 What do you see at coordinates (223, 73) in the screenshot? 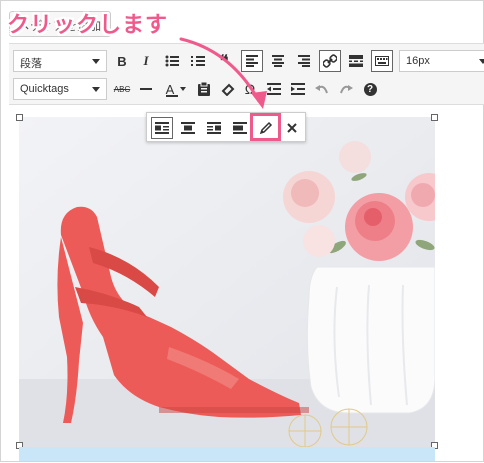
I see `callout-arrow` at bounding box center [223, 73].